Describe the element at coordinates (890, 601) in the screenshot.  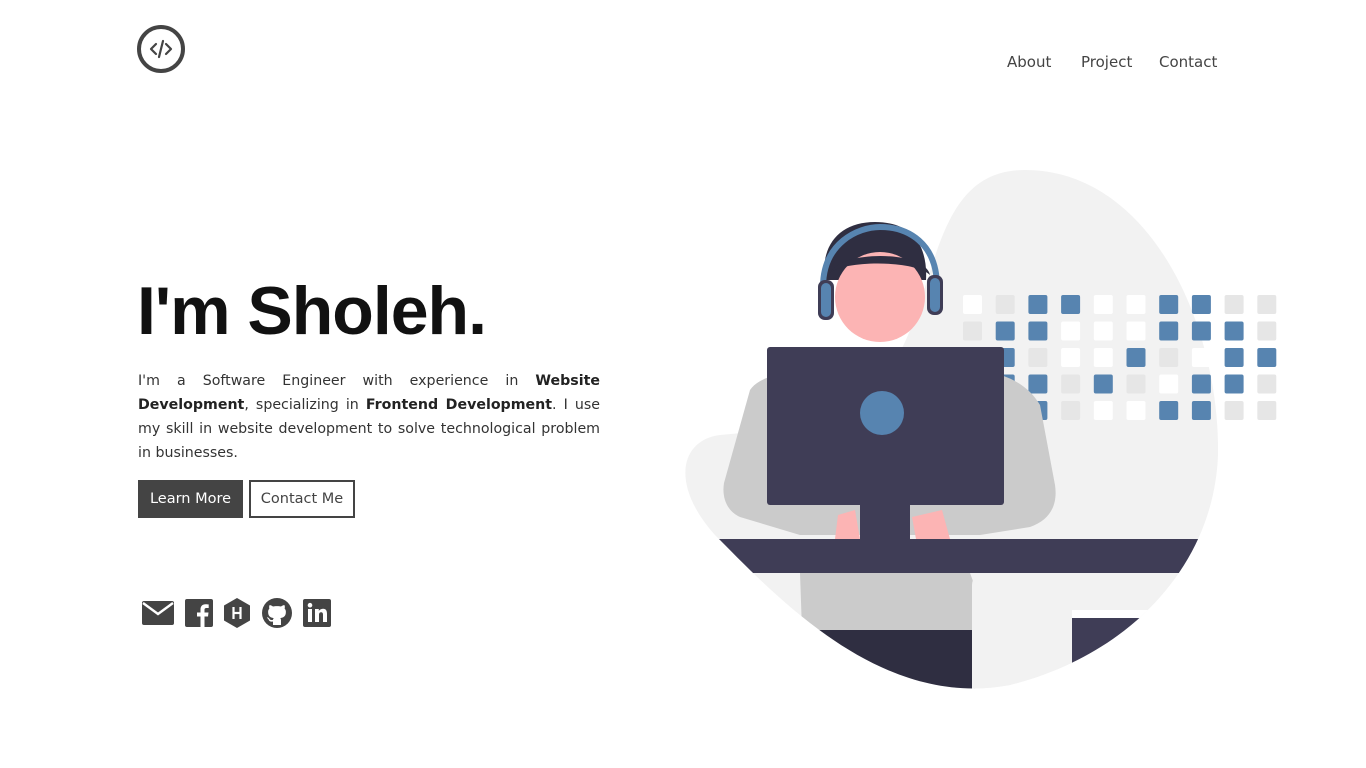
I see `shirt-lower` at that location.